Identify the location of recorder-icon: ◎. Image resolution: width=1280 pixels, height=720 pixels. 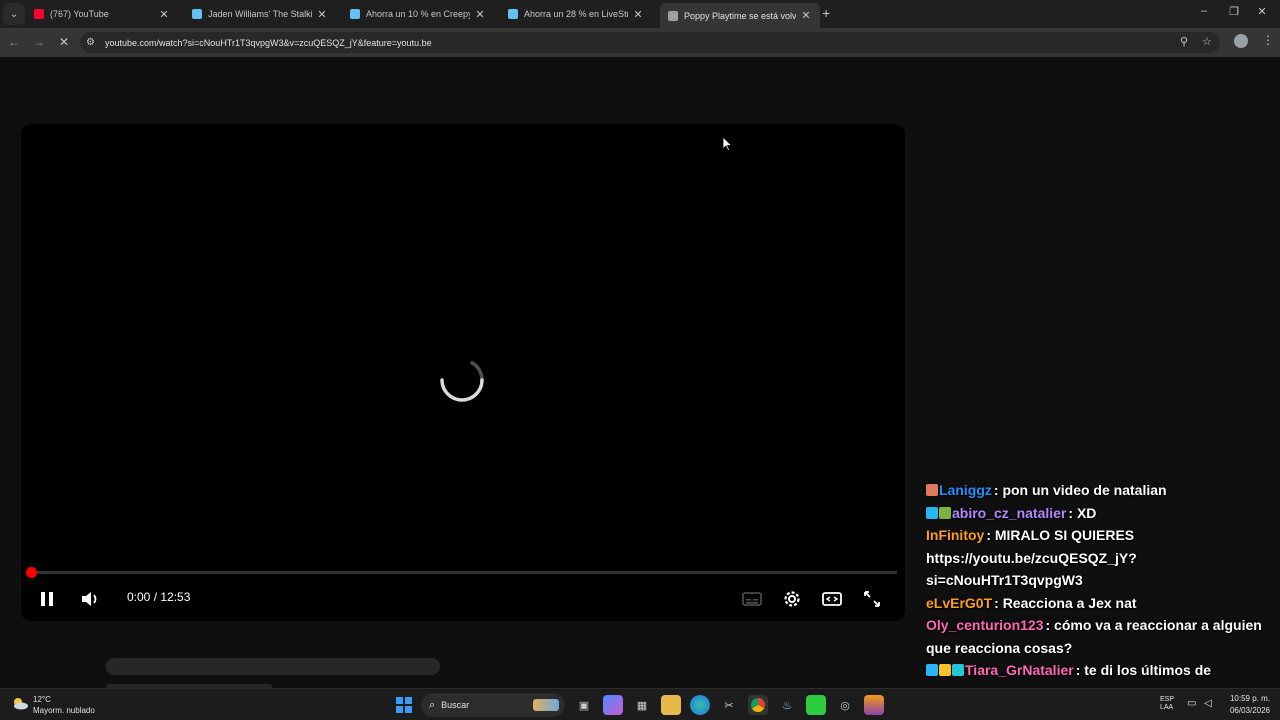
(845, 705).